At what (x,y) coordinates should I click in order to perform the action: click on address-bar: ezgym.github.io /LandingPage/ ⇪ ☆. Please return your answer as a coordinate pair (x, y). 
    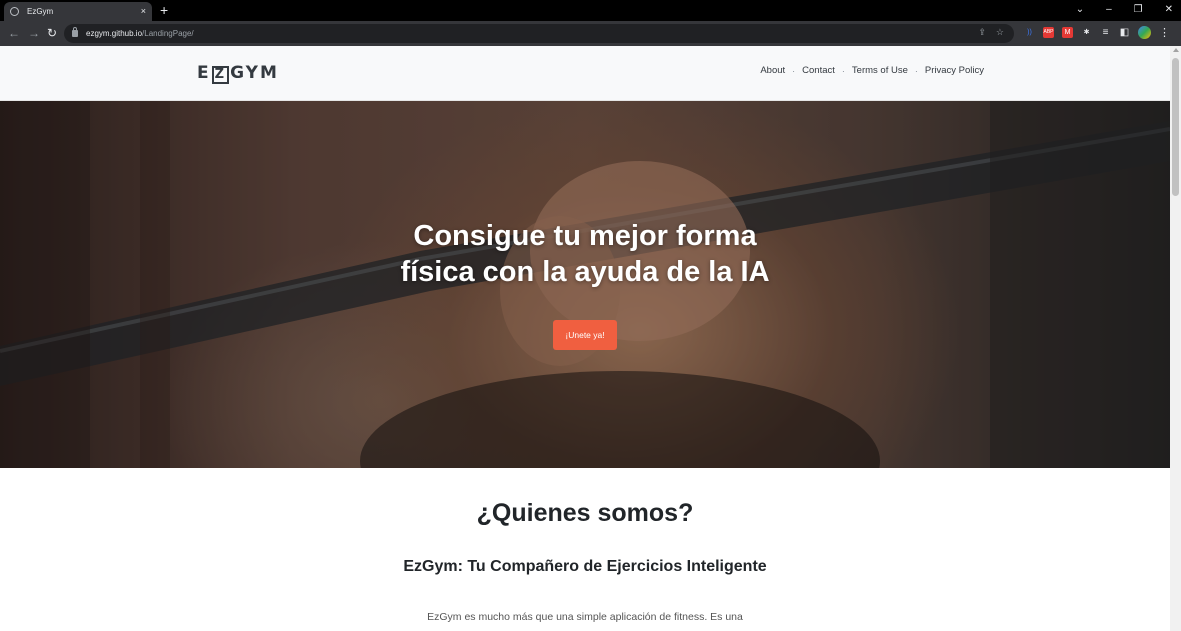
    Looking at the image, I should click on (539, 33).